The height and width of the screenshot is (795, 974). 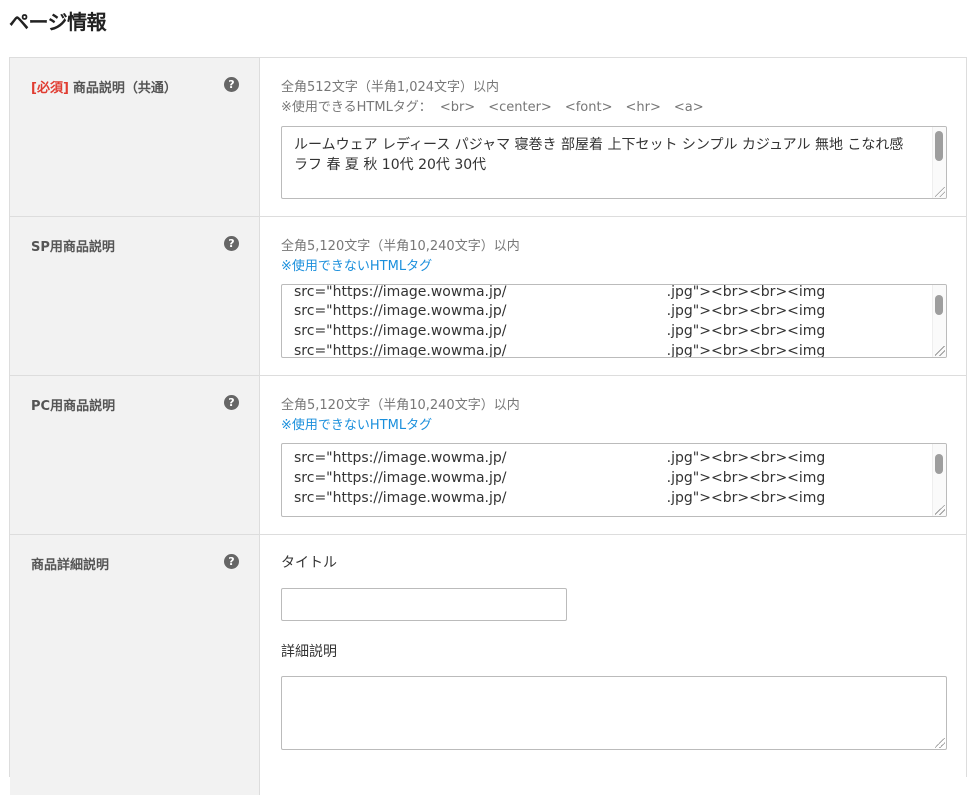 What do you see at coordinates (588, 107) in the screenshot?
I see `html-tag-font: <font>` at bounding box center [588, 107].